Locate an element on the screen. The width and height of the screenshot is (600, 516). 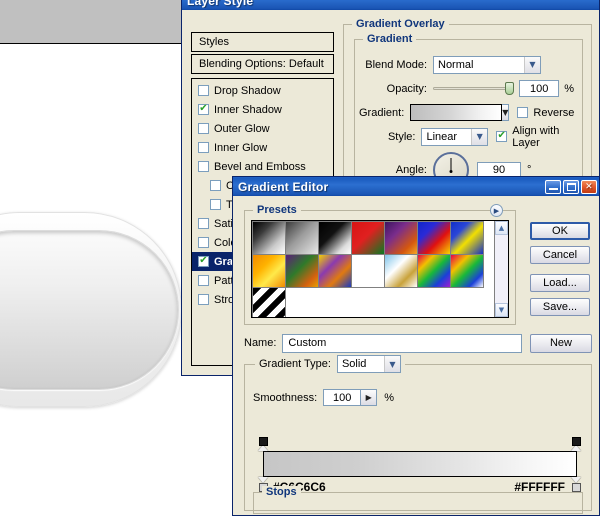
blending-options-button: Blending Options: Default is located at coordinates (262, 64).